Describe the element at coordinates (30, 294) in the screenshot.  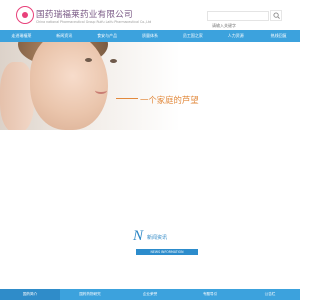
I see `footer-item-intro: 国药简介` at that location.